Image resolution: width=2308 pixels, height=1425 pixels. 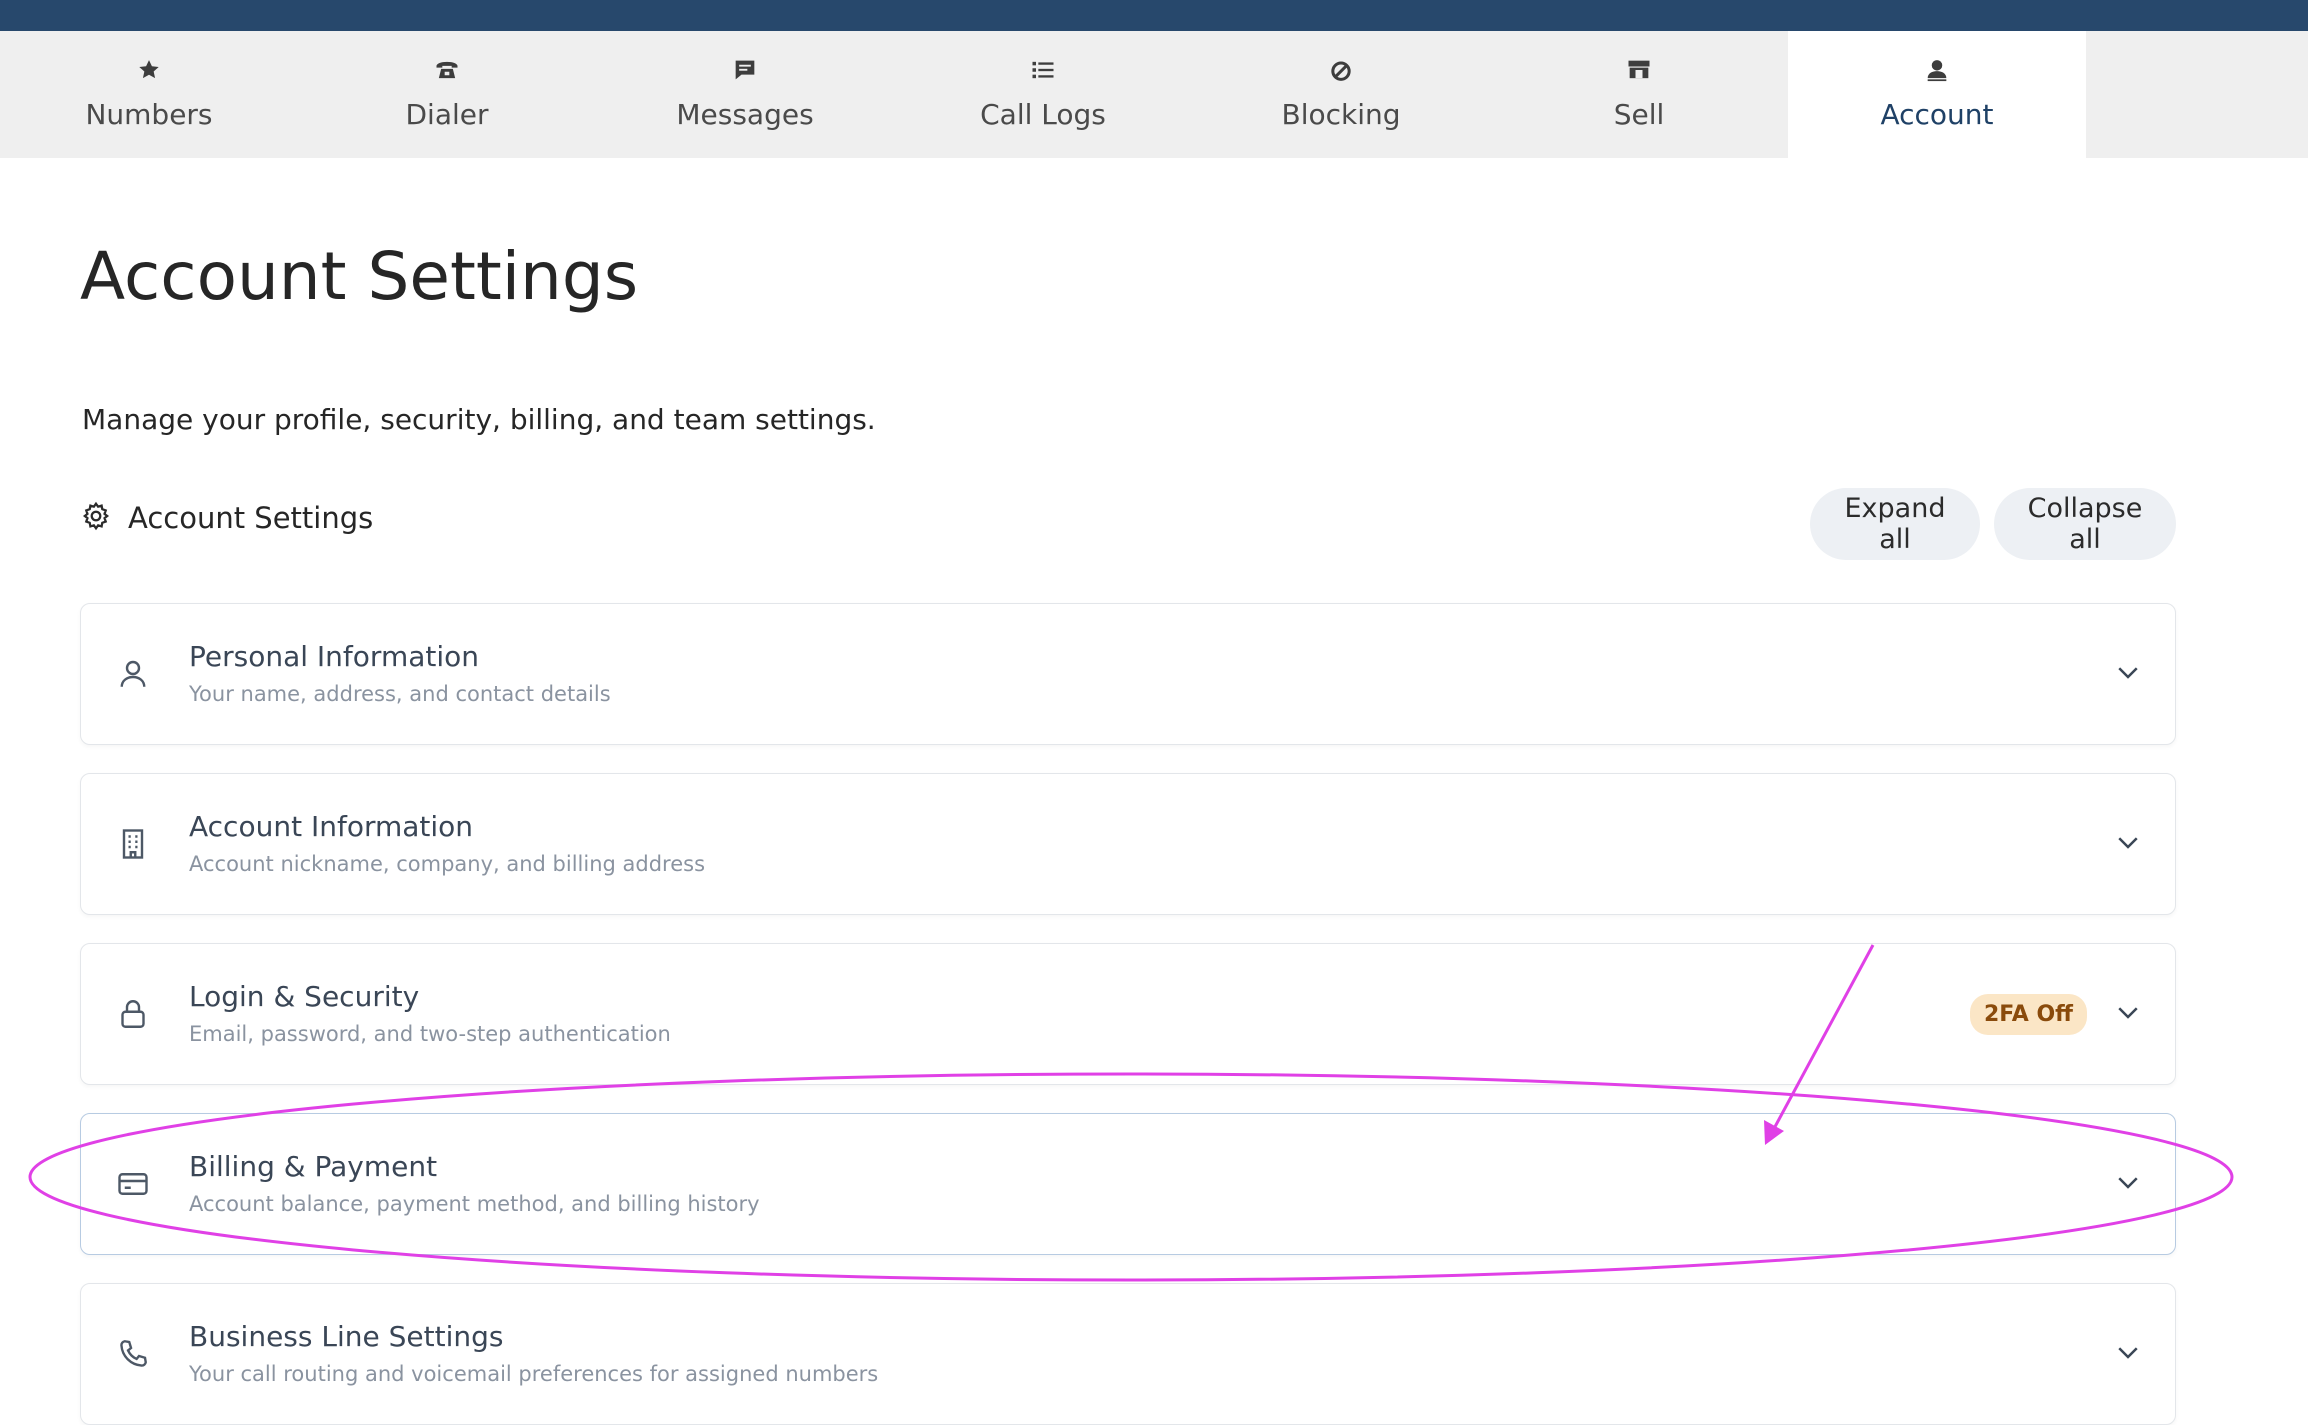 What do you see at coordinates (1639, 70) in the screenshot?
I see `store-icon` at bounding box center [1639, 70].